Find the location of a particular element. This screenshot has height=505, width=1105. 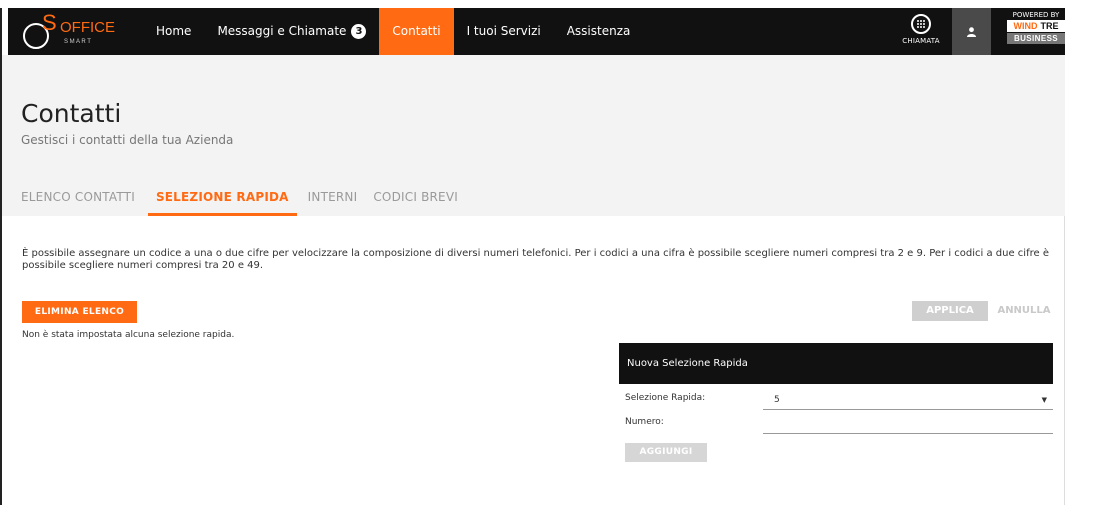

nav-contacts-label: Contatti is located at coordinates (416, 31).